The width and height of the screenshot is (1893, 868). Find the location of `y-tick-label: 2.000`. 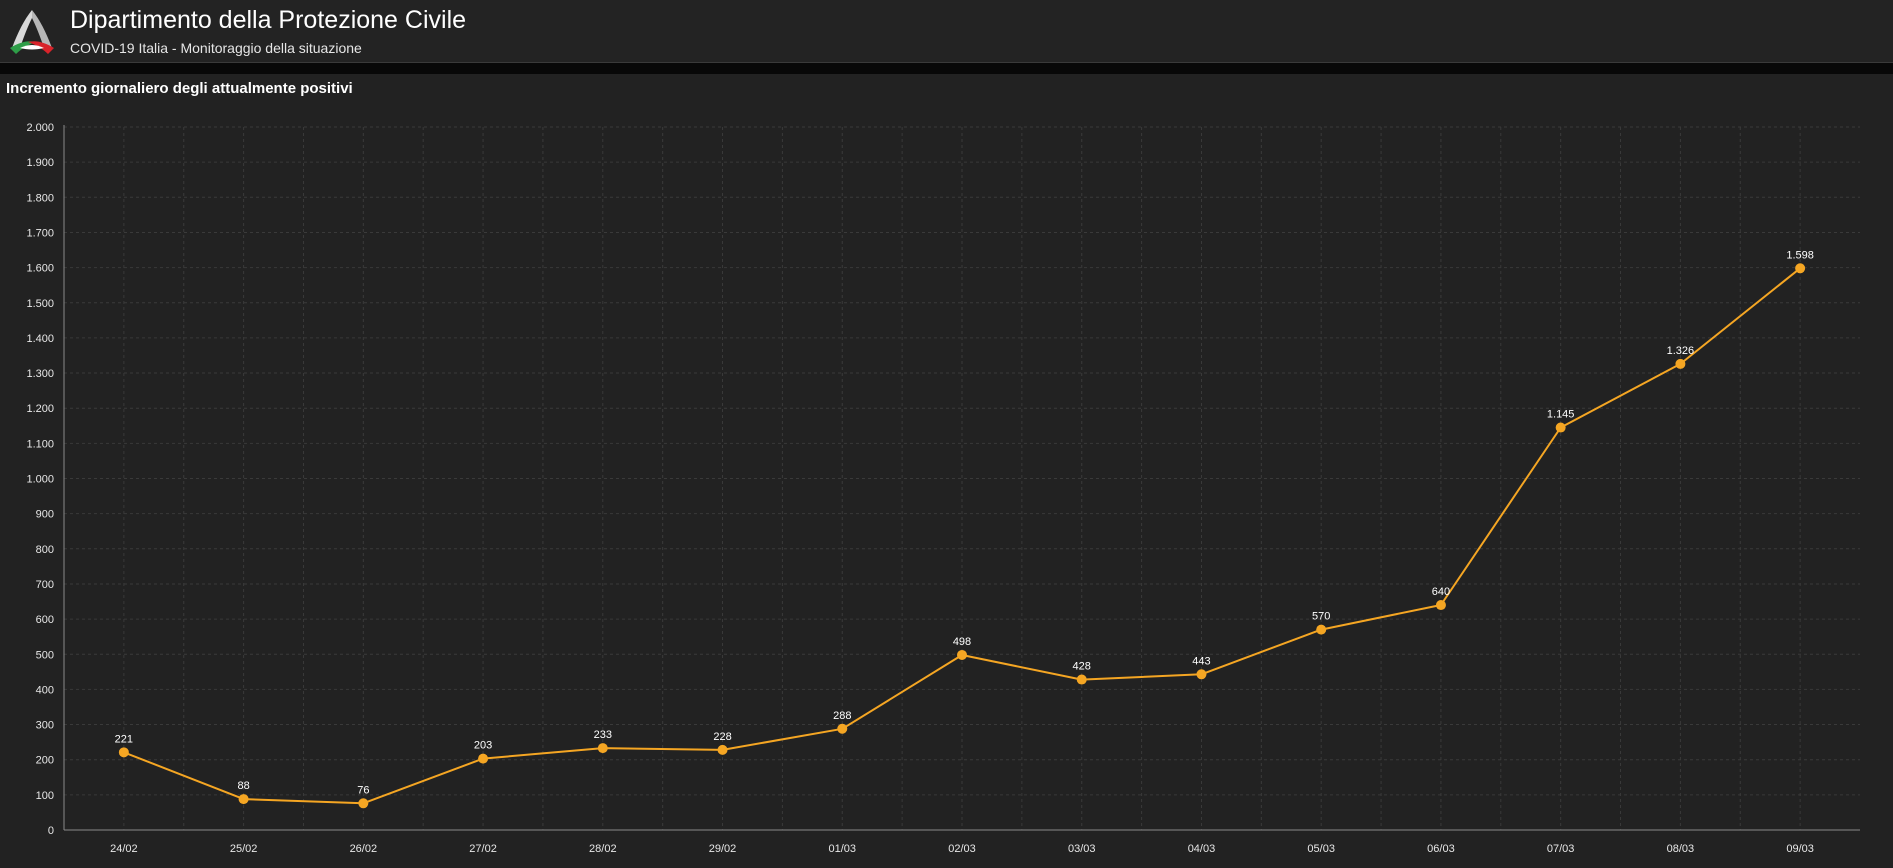

y-tick-label: 2.000 is located at coordinates (40, 128).